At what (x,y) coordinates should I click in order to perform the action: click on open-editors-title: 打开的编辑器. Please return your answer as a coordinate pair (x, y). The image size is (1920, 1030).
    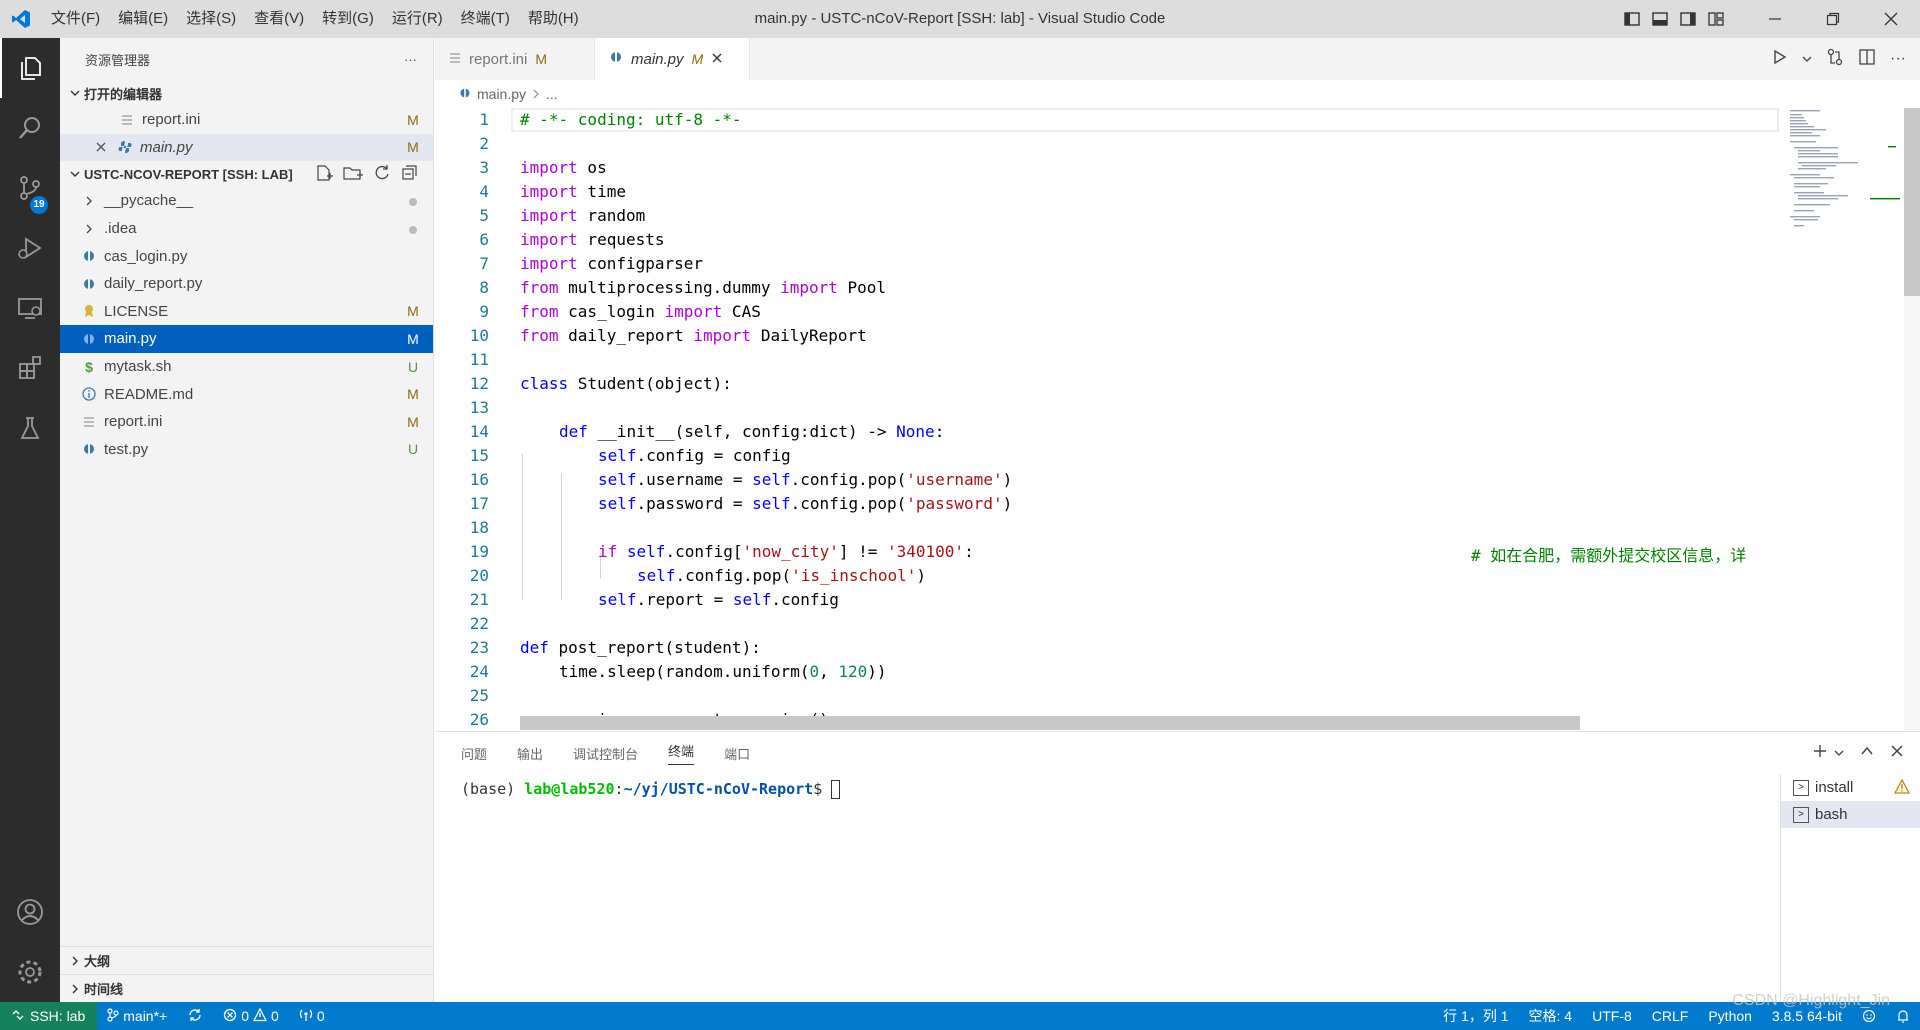
    Looking at the image, I should click on (123, 94).